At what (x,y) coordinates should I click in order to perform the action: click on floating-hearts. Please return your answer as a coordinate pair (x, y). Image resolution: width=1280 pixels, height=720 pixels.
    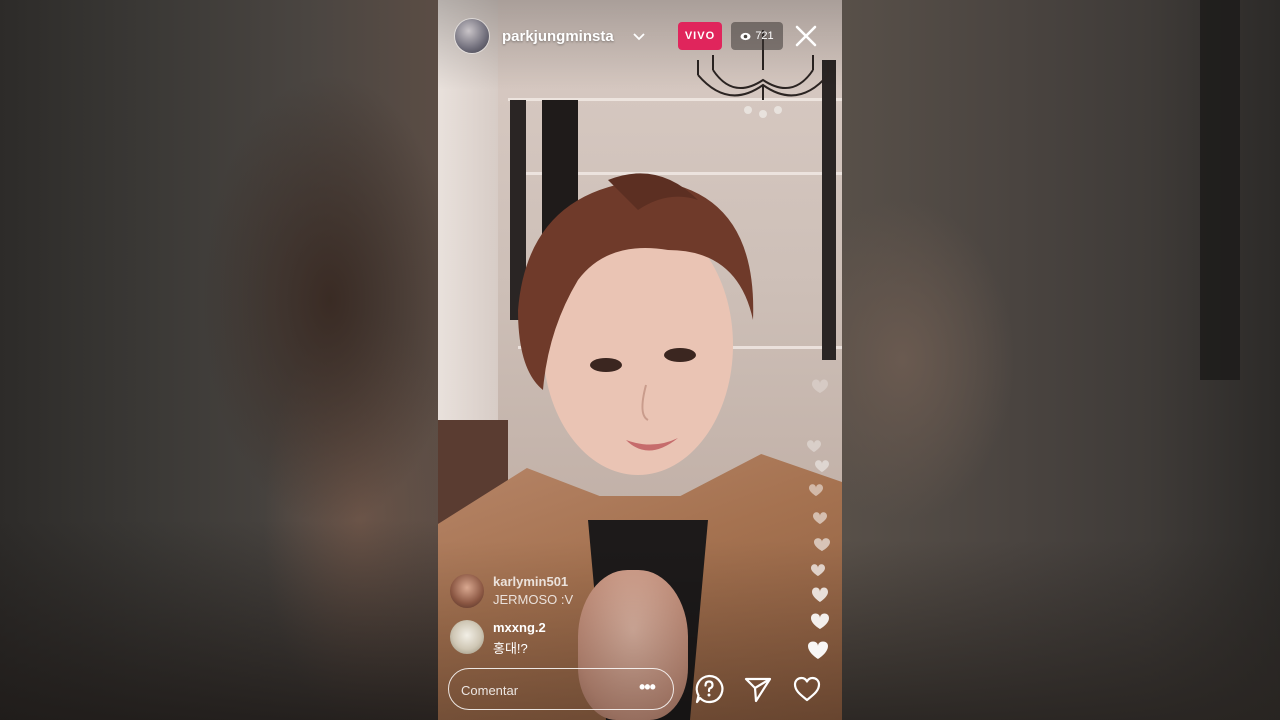
    Looking at the image, I should click on (818, 519).